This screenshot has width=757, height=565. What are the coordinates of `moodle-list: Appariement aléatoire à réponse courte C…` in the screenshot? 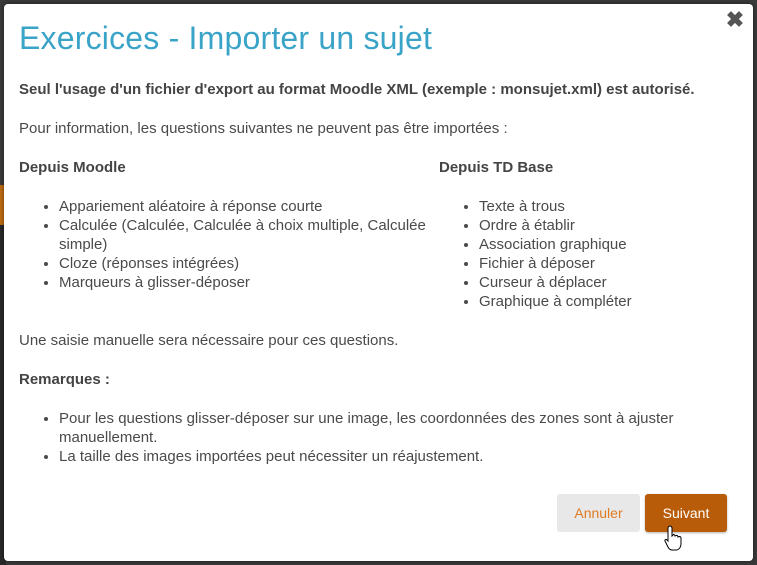 It's located at (229, 244).